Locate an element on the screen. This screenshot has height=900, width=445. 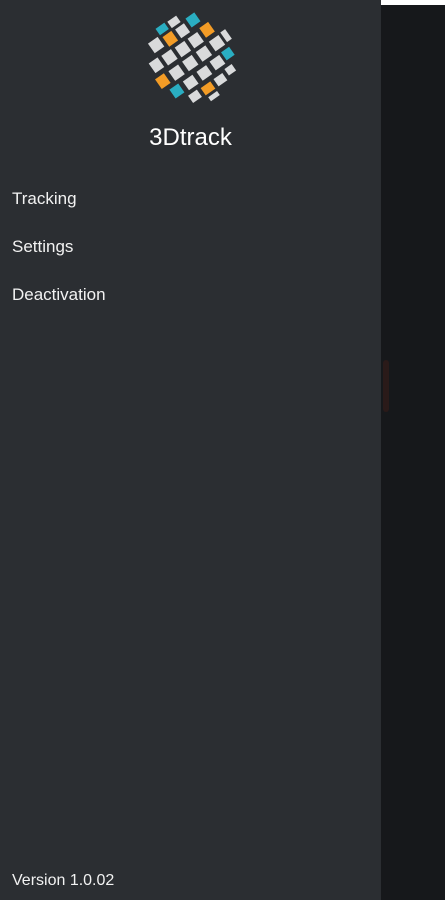
menu-item-tracking: Tracking is located at coordinates (190, 199).